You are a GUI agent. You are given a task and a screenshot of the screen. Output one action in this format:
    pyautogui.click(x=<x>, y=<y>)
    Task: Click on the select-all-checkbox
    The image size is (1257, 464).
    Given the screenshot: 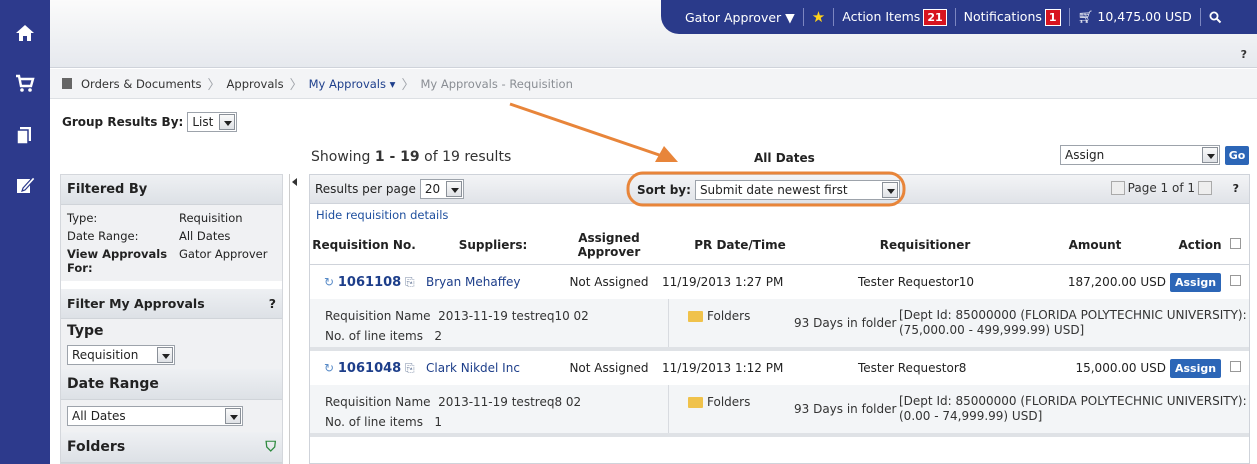 What is the action you would take?
    pyautogui.click(x=1235, y=243)
    